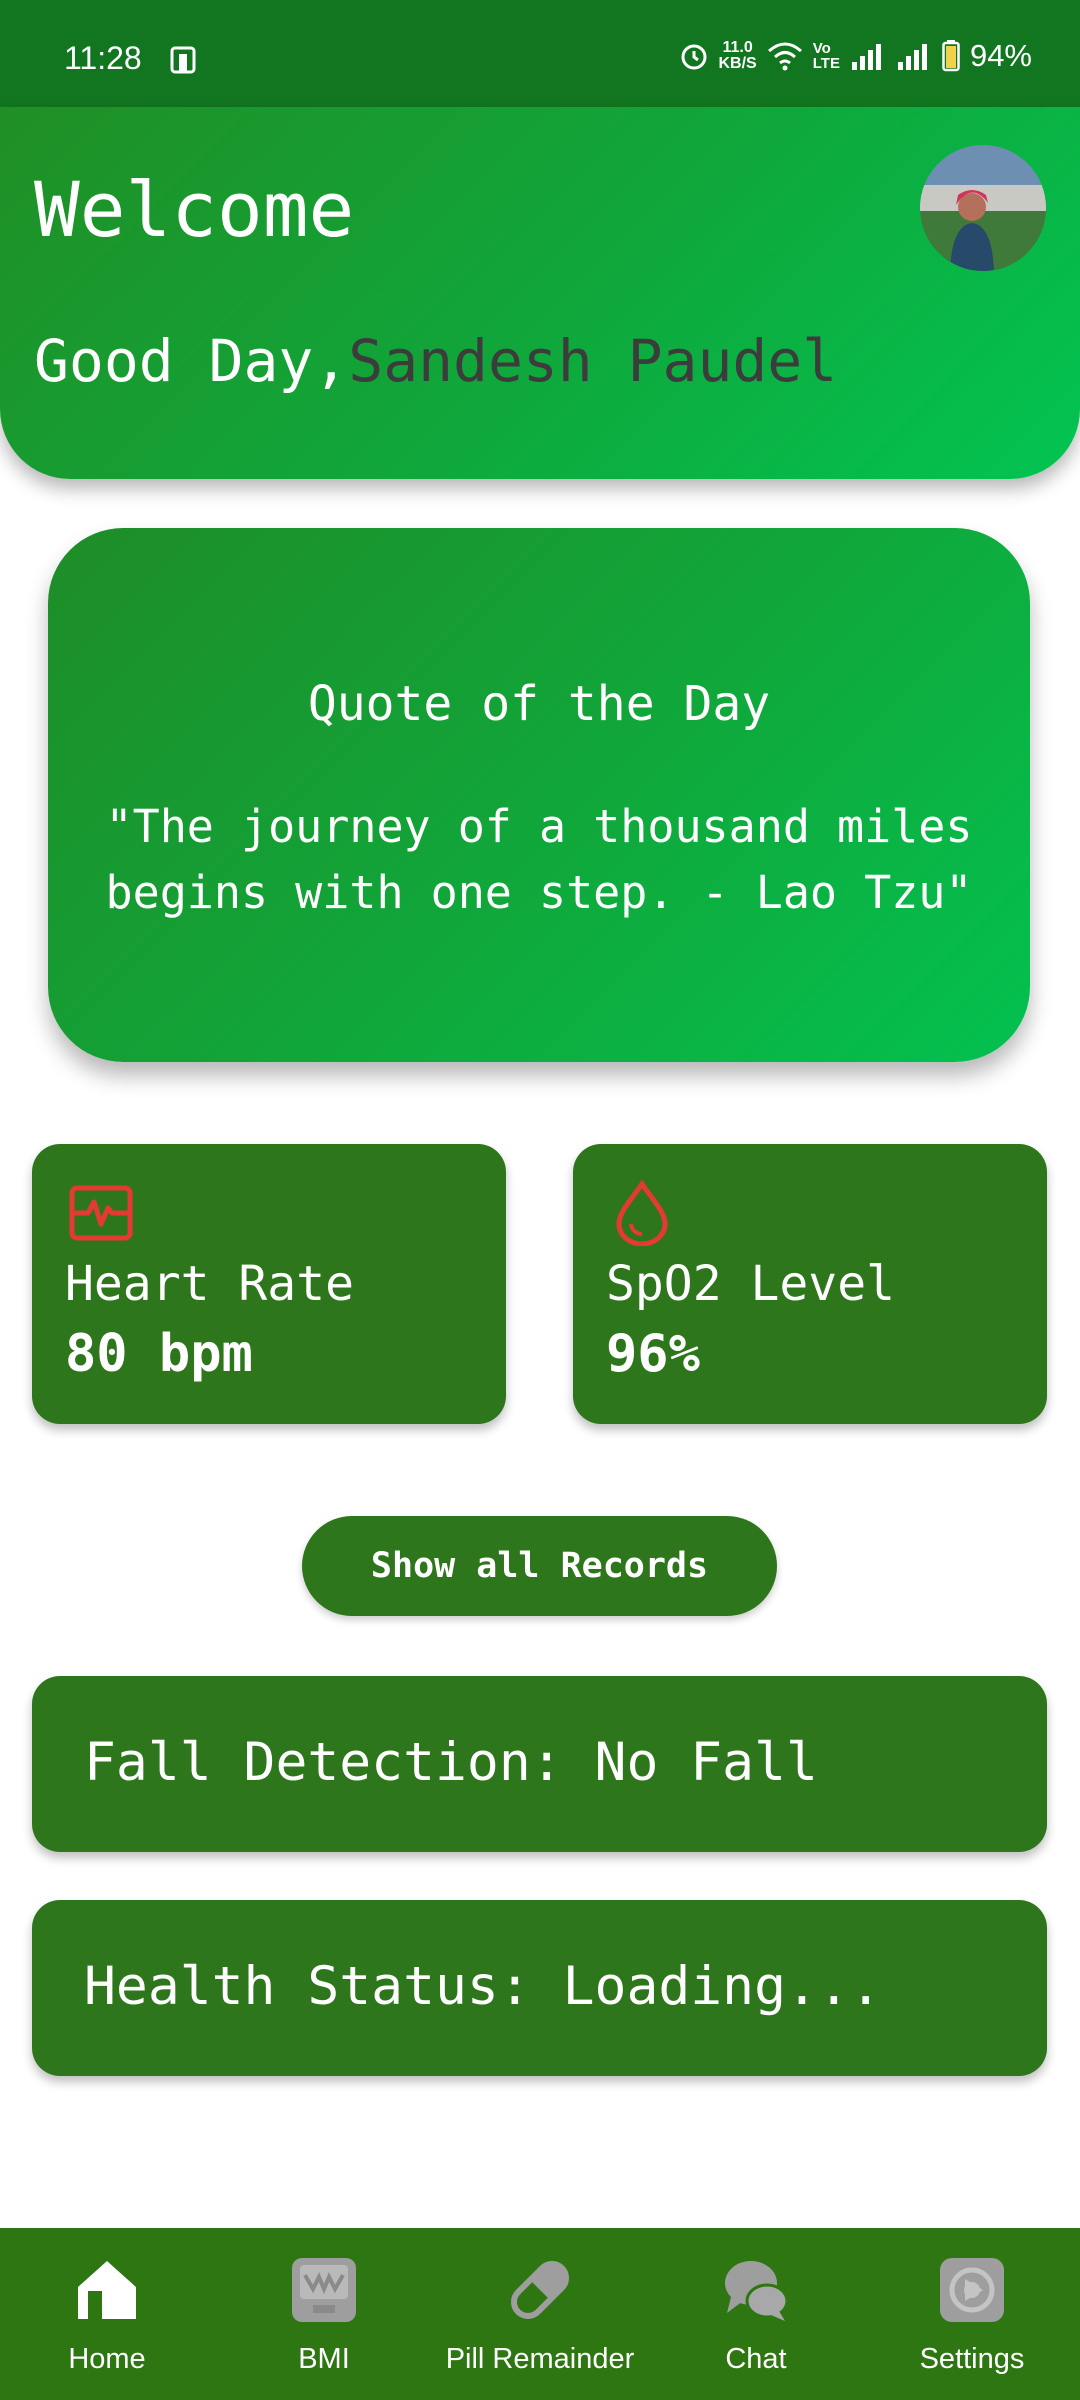 The height and width of the screenshot is (2400, 1080). I want to click on spo2-value: 96%, so click(653, 1354).